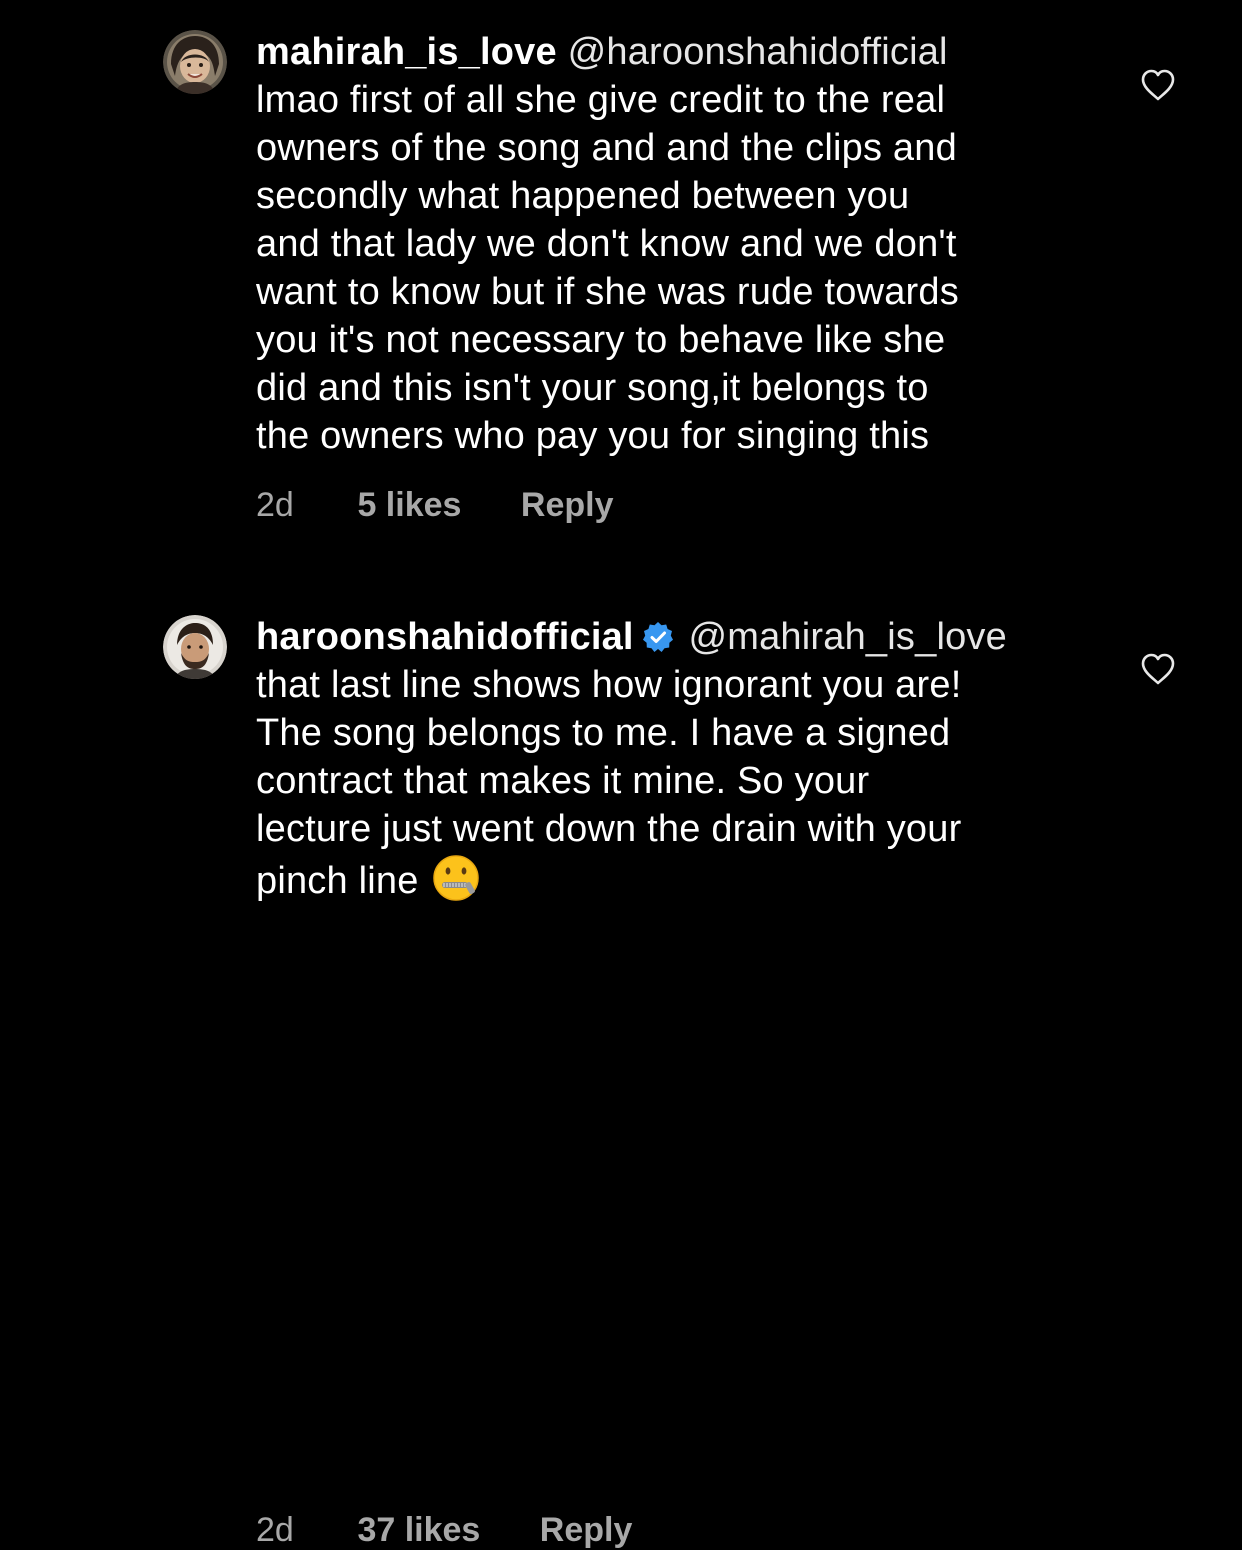 The image size is (1242, 1550). Describe the element at coordinates (445, 637) in the screenshot. I see `comment-username: haroonshahidofficial` at that location.